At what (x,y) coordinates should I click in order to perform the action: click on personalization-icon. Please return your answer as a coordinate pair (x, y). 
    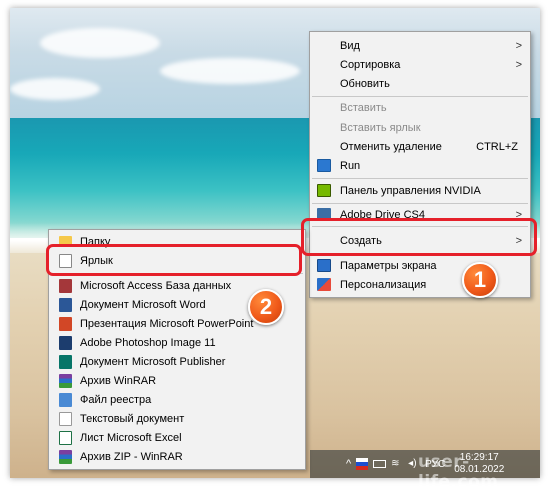
    Looking at the image, I should click on (324, 284).